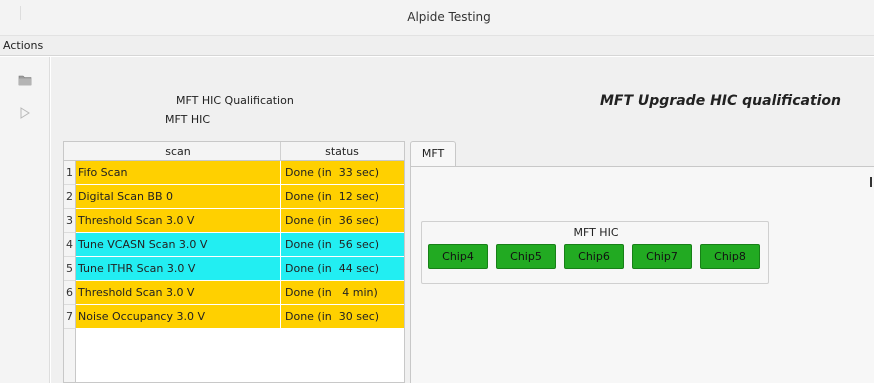 This screenshot has width=874, height=383. Describe the element at coordinates (871, 182) in the screenshot. I see `panel-edge-mark` at that location.